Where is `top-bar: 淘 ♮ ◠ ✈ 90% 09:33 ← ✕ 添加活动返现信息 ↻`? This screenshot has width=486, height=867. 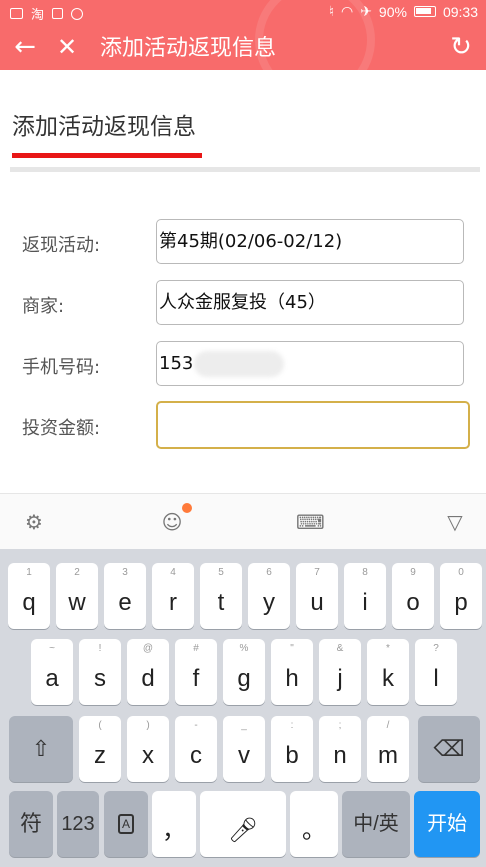
top-bar: 淘 ♮ ◠ ✈ 90% 09:33 ← ✕ 添加活动返现信息 ↻ is located at coordinates (243, 50).